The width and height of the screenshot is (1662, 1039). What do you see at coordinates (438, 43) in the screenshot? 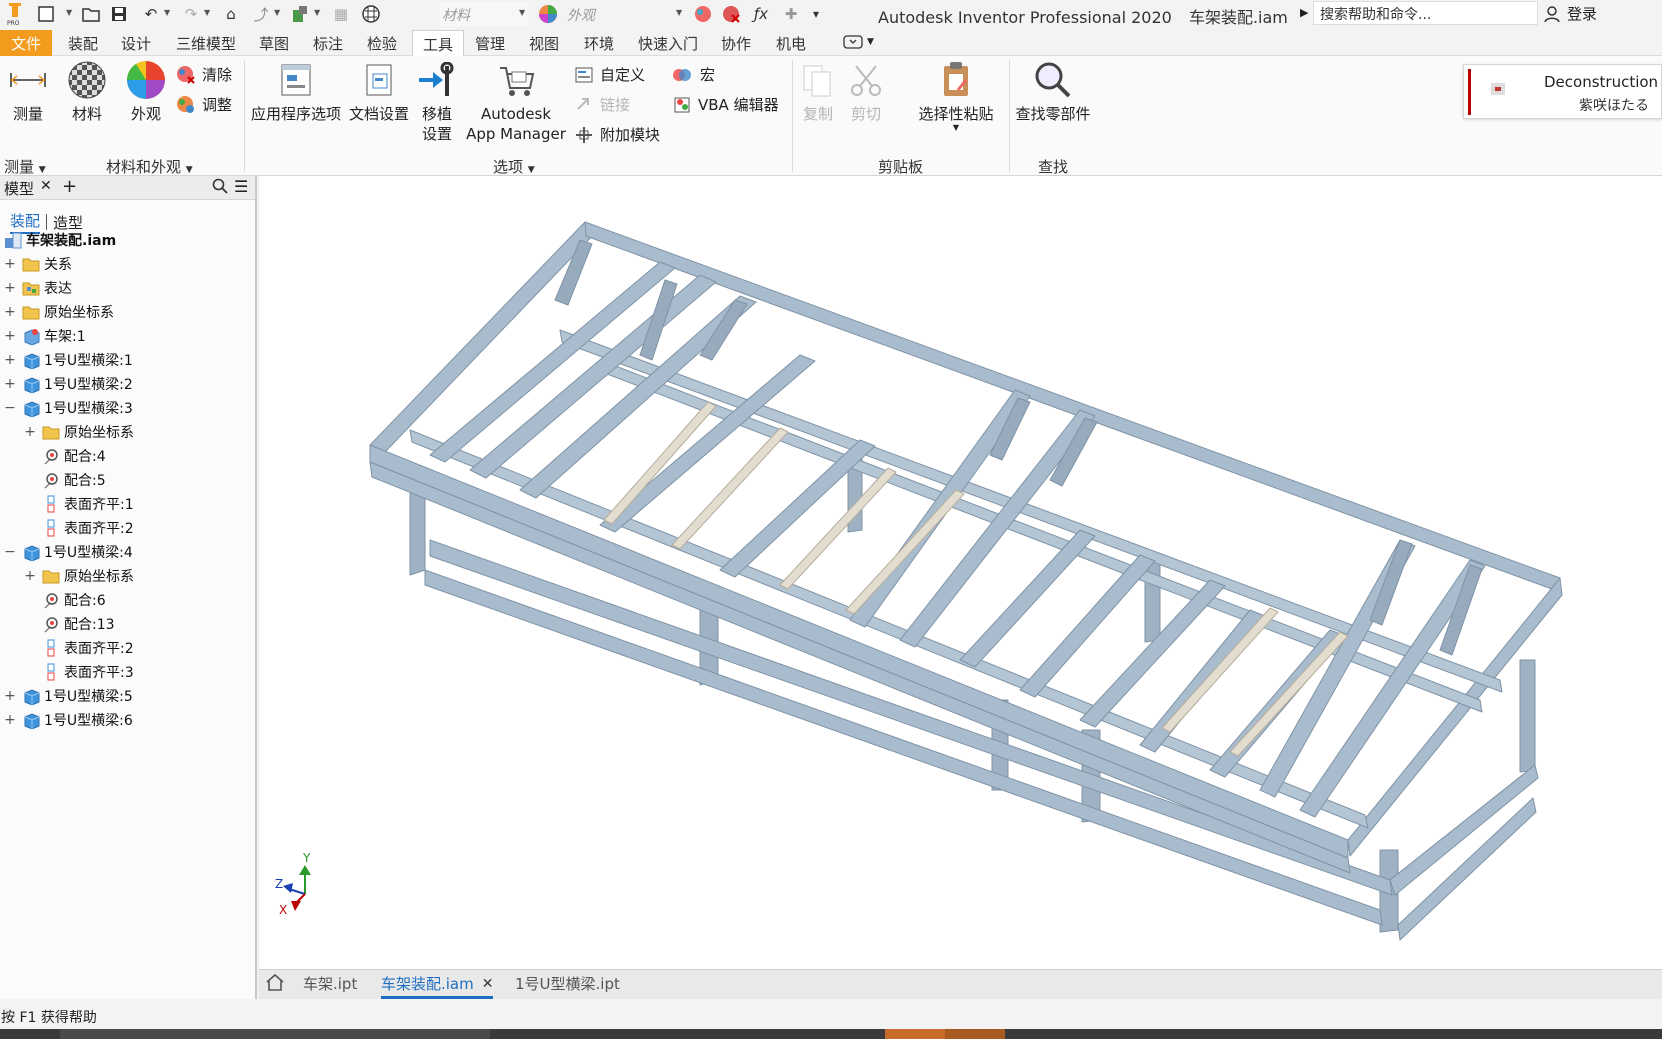
I see `tab-tools: 工具` at bounding box center [438, 43].